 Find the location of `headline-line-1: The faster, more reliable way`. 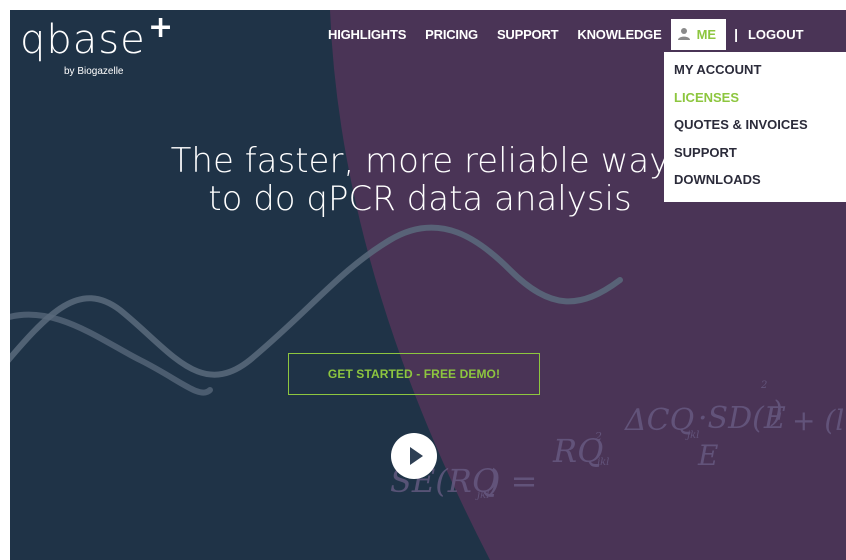

headline-line-1: The faster, more reliable way is located at coordinates (420, 161).